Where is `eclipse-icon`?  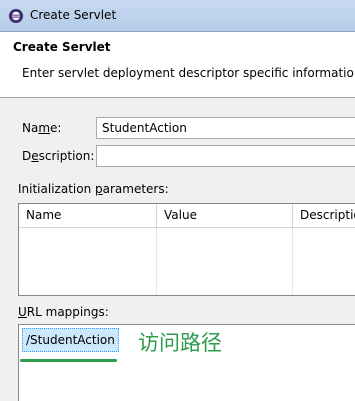
eclipse-icon is located at coordinates (16, 16).